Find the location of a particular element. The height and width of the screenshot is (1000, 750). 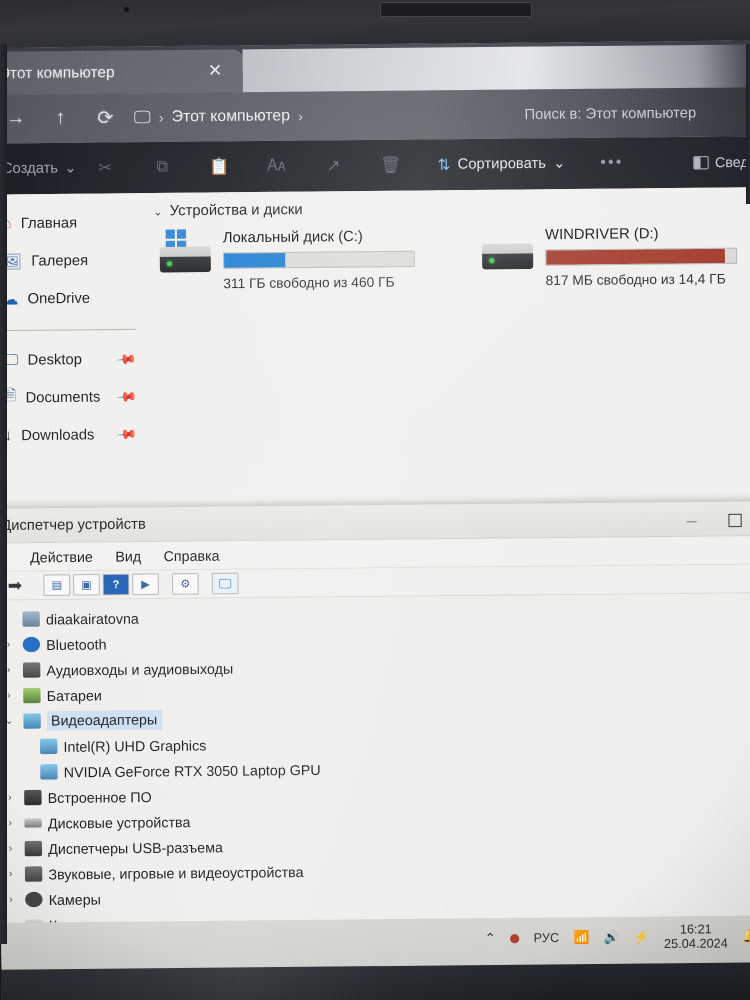

search-placeholder: Поиск в: Этот компьютер is located at coordinates (610, 114).